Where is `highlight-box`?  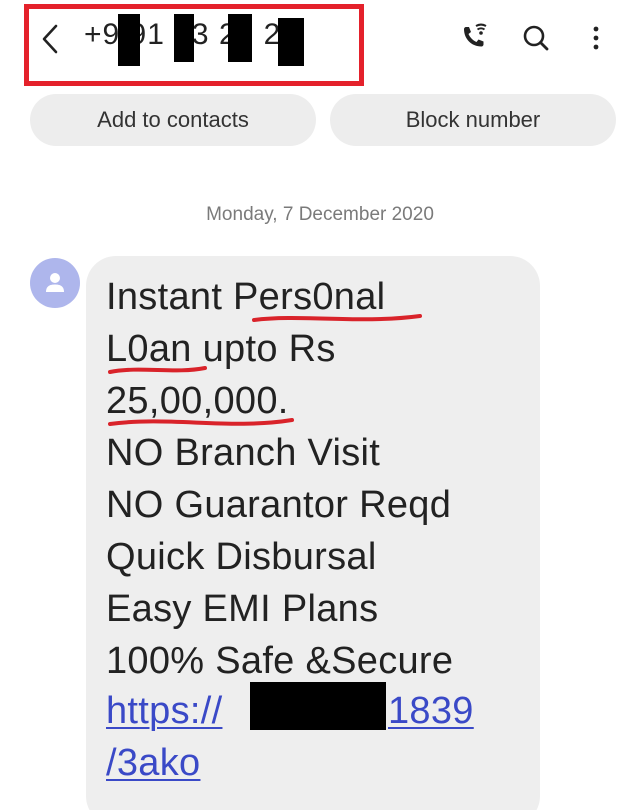
highlight-box is located at coordinates (194, 45).